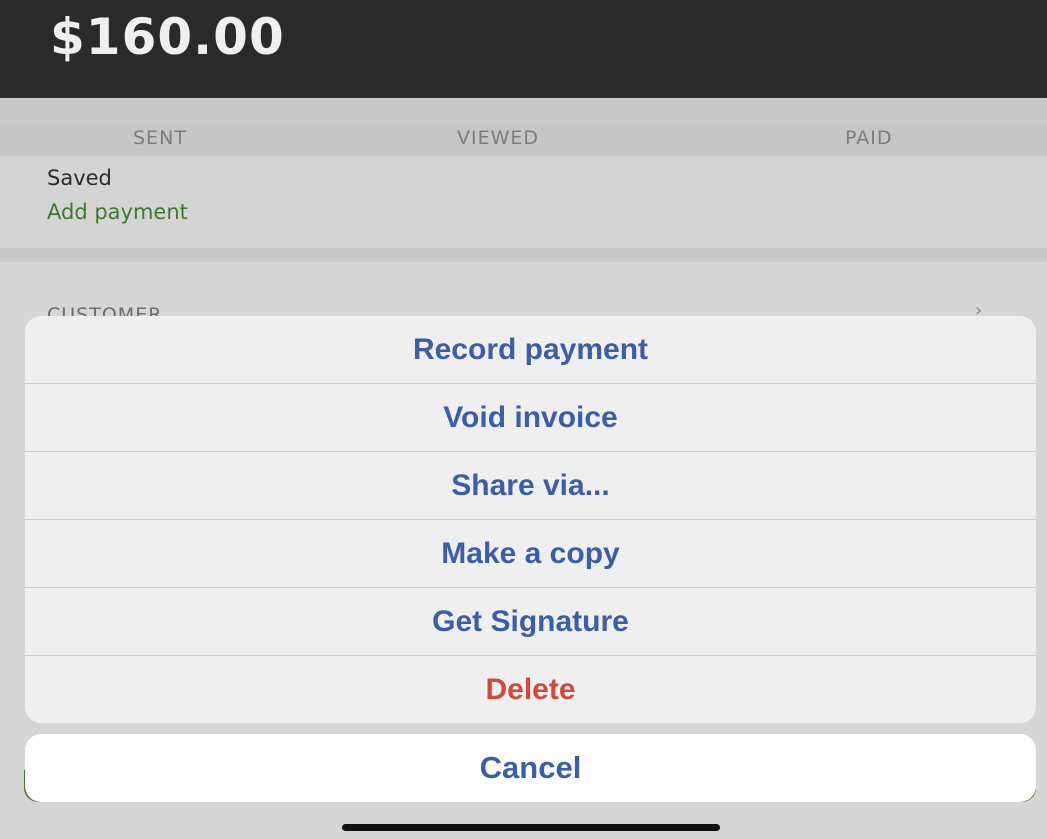 This screenshot has width=1047, height=839. What do you see at coordinates (167, 37) in the screenshot?
I see `invoice-amount: $160.00` at bounding box center [167, 37].